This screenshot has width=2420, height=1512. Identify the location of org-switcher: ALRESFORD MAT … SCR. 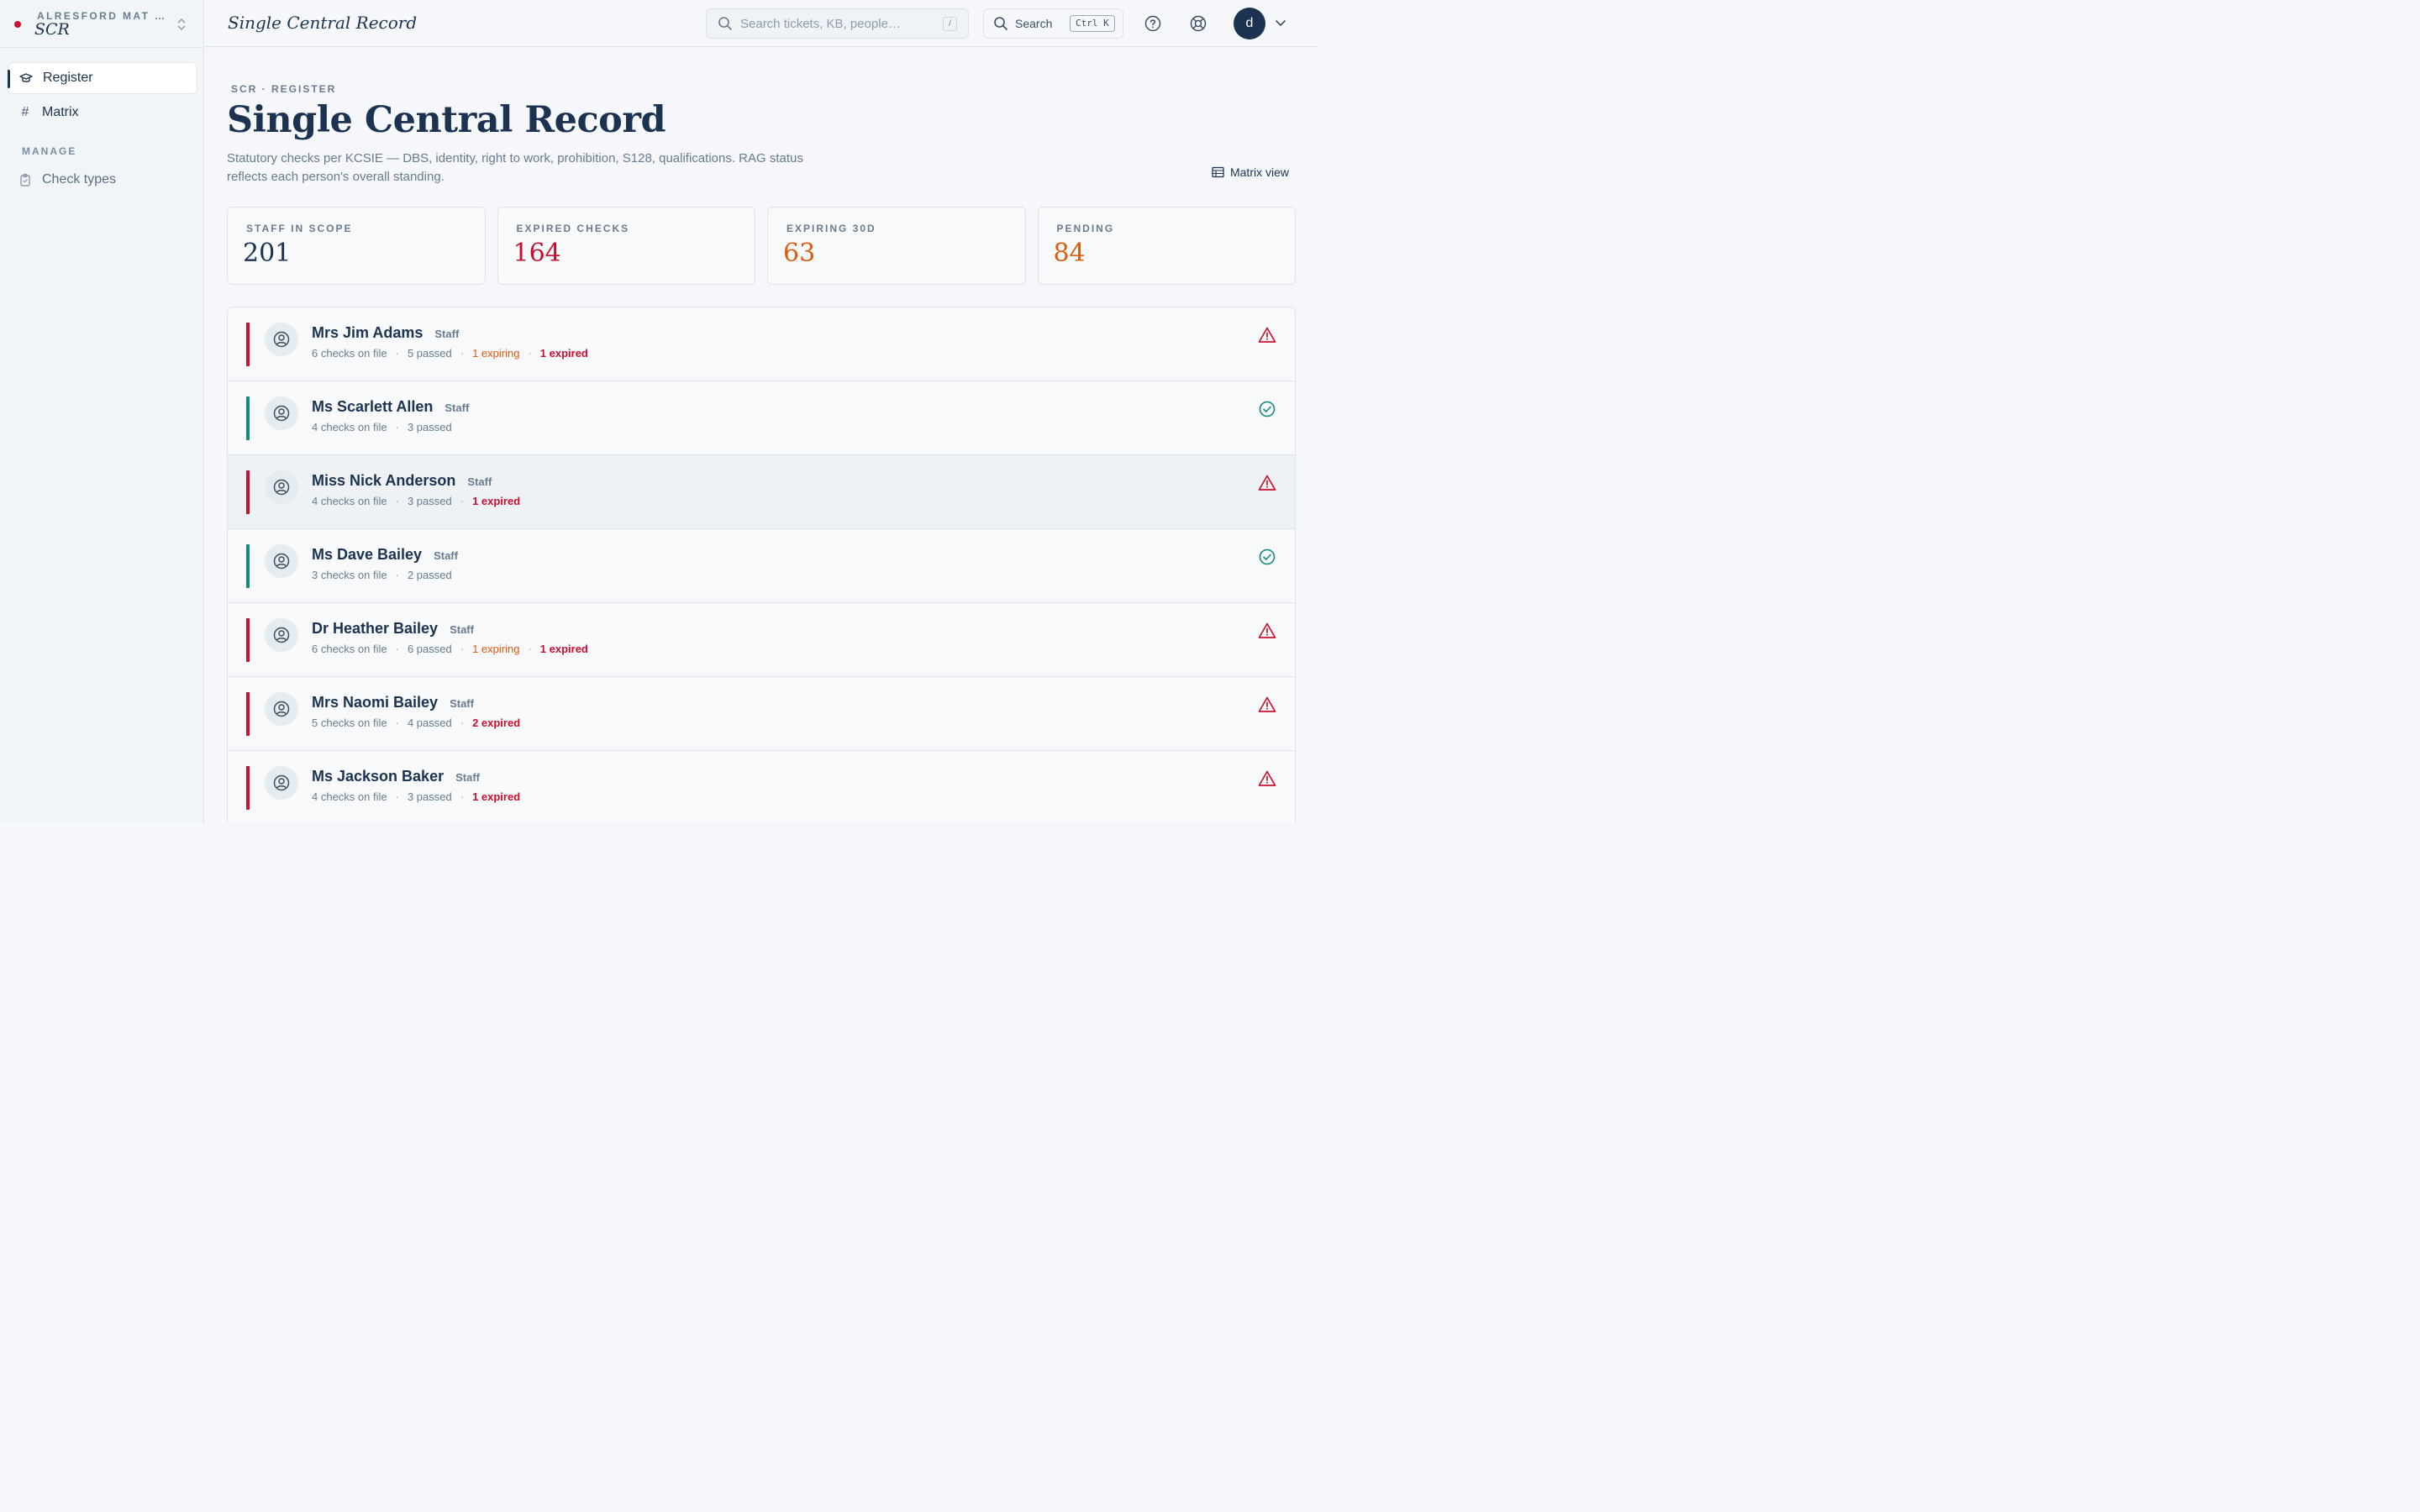
(101, 24).